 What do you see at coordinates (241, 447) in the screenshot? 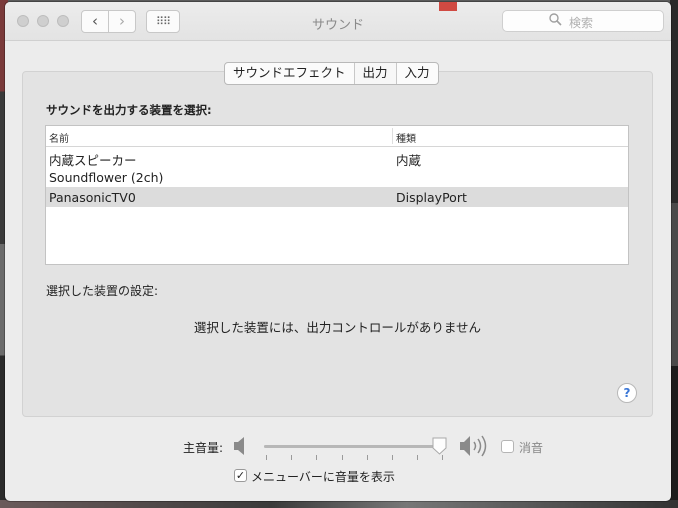
I see `speaker-low-icon` at bounding box center [241, 447].